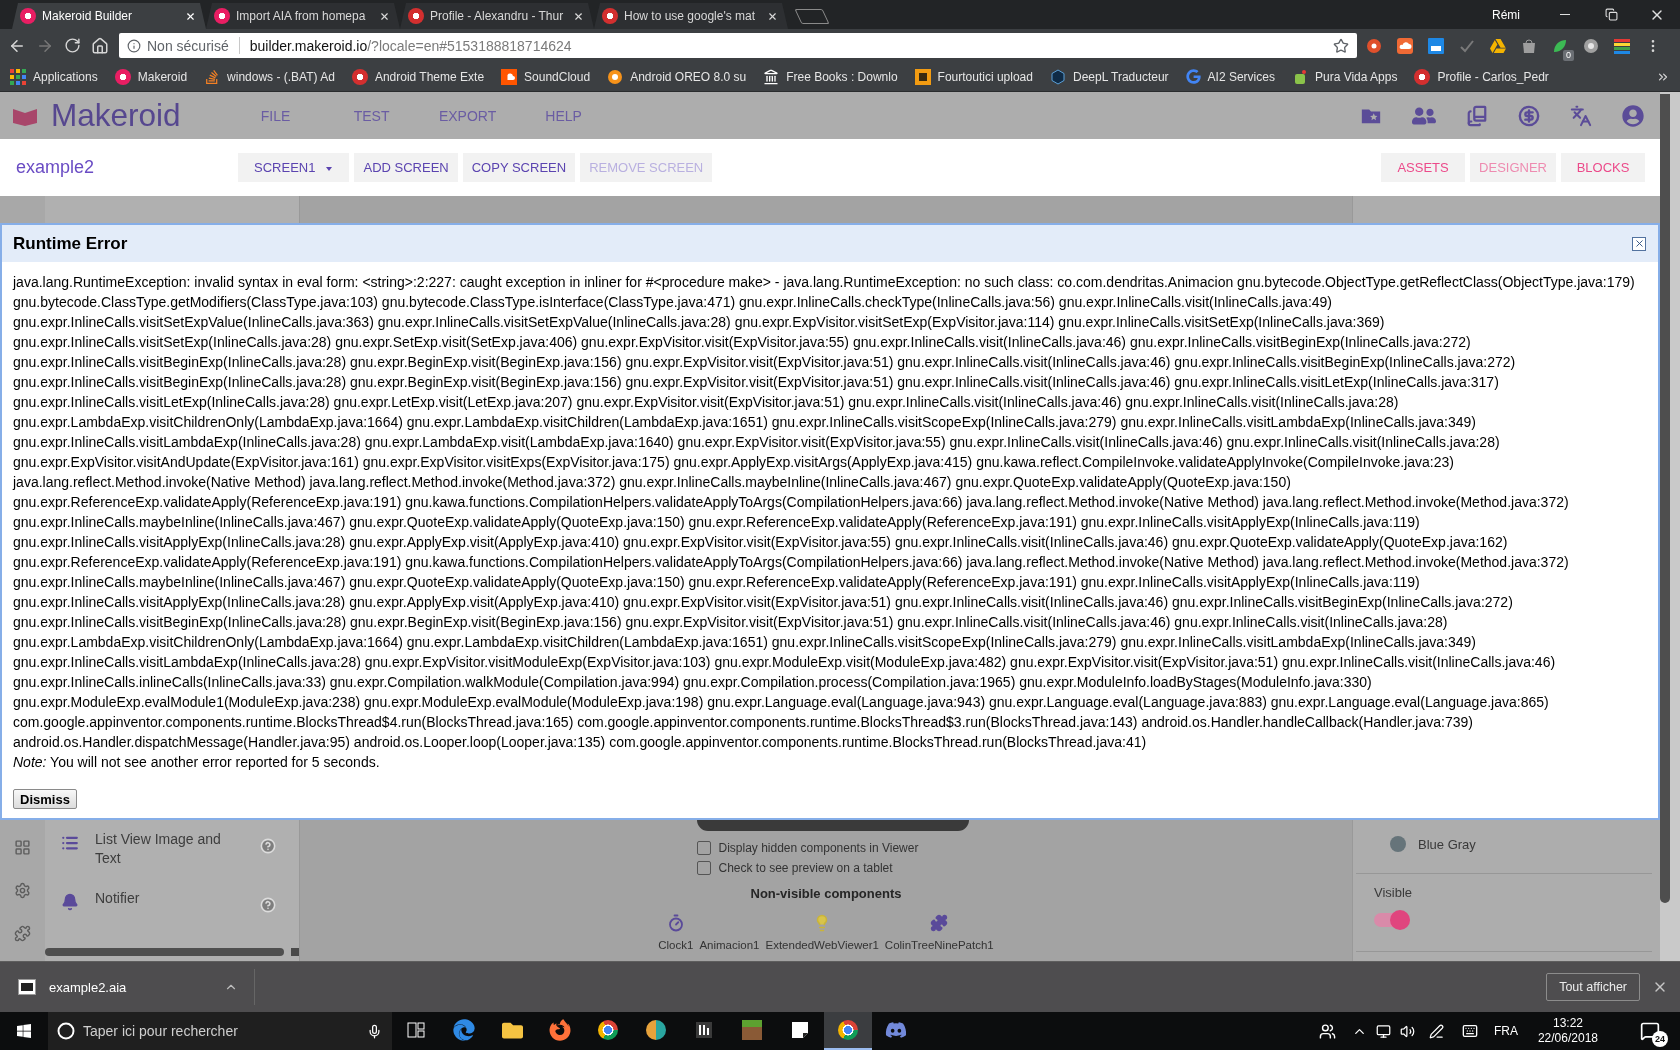  What do you see at coordinates (18, 76) in the screenshot?
I see `apps-grid-icon` at bounding box center [18, 76].